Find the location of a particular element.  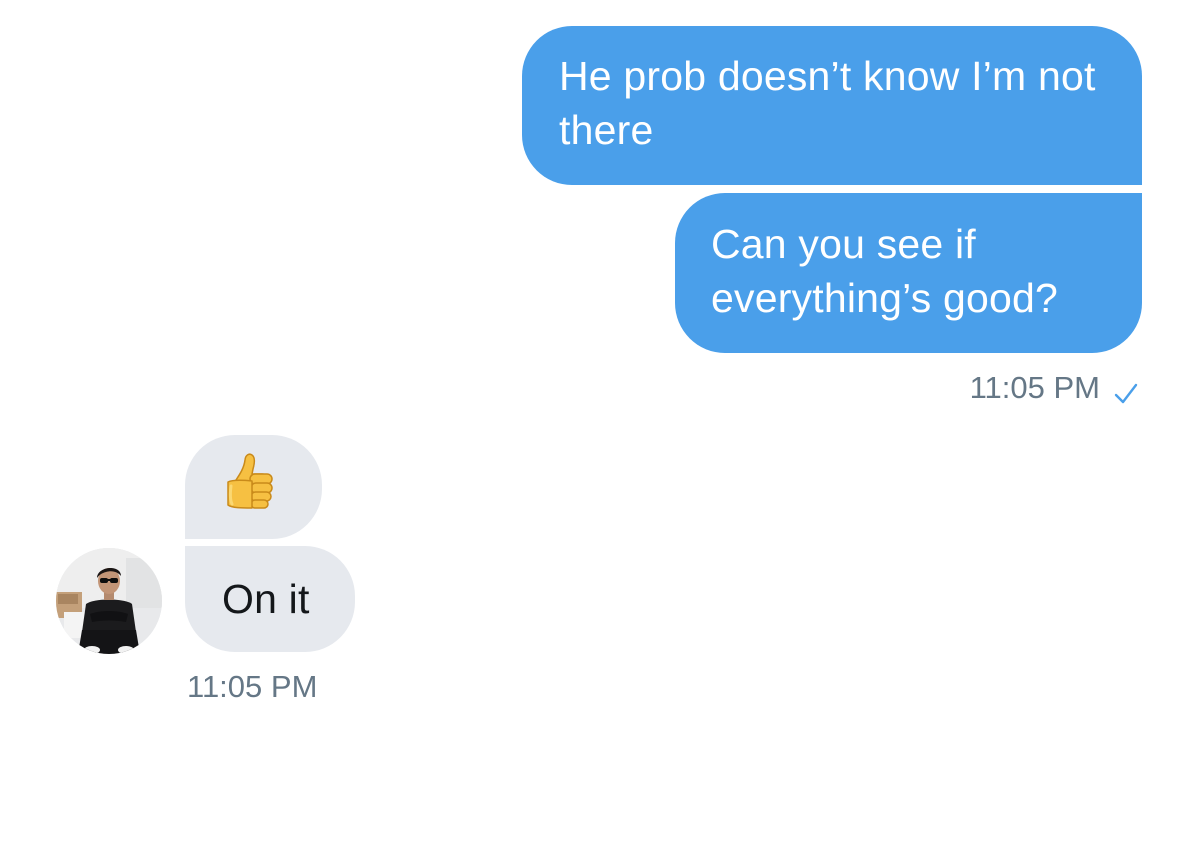

sent-message-bubble: Can you see if everything’s good? is located at coordinates (908, 273).